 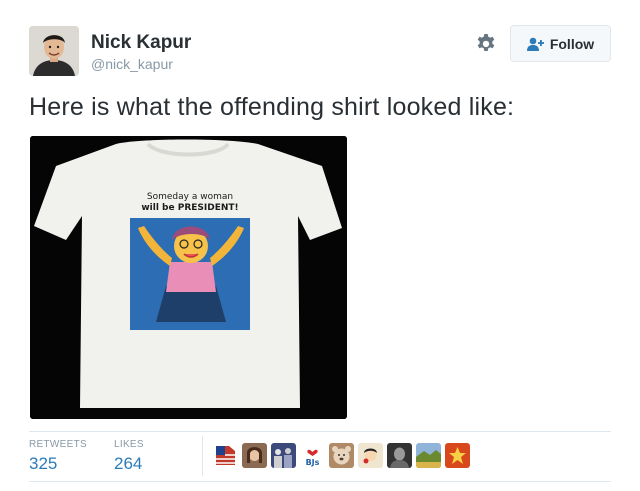 I want to click on portrait-avatar-icon, so click(x=399, y=455).